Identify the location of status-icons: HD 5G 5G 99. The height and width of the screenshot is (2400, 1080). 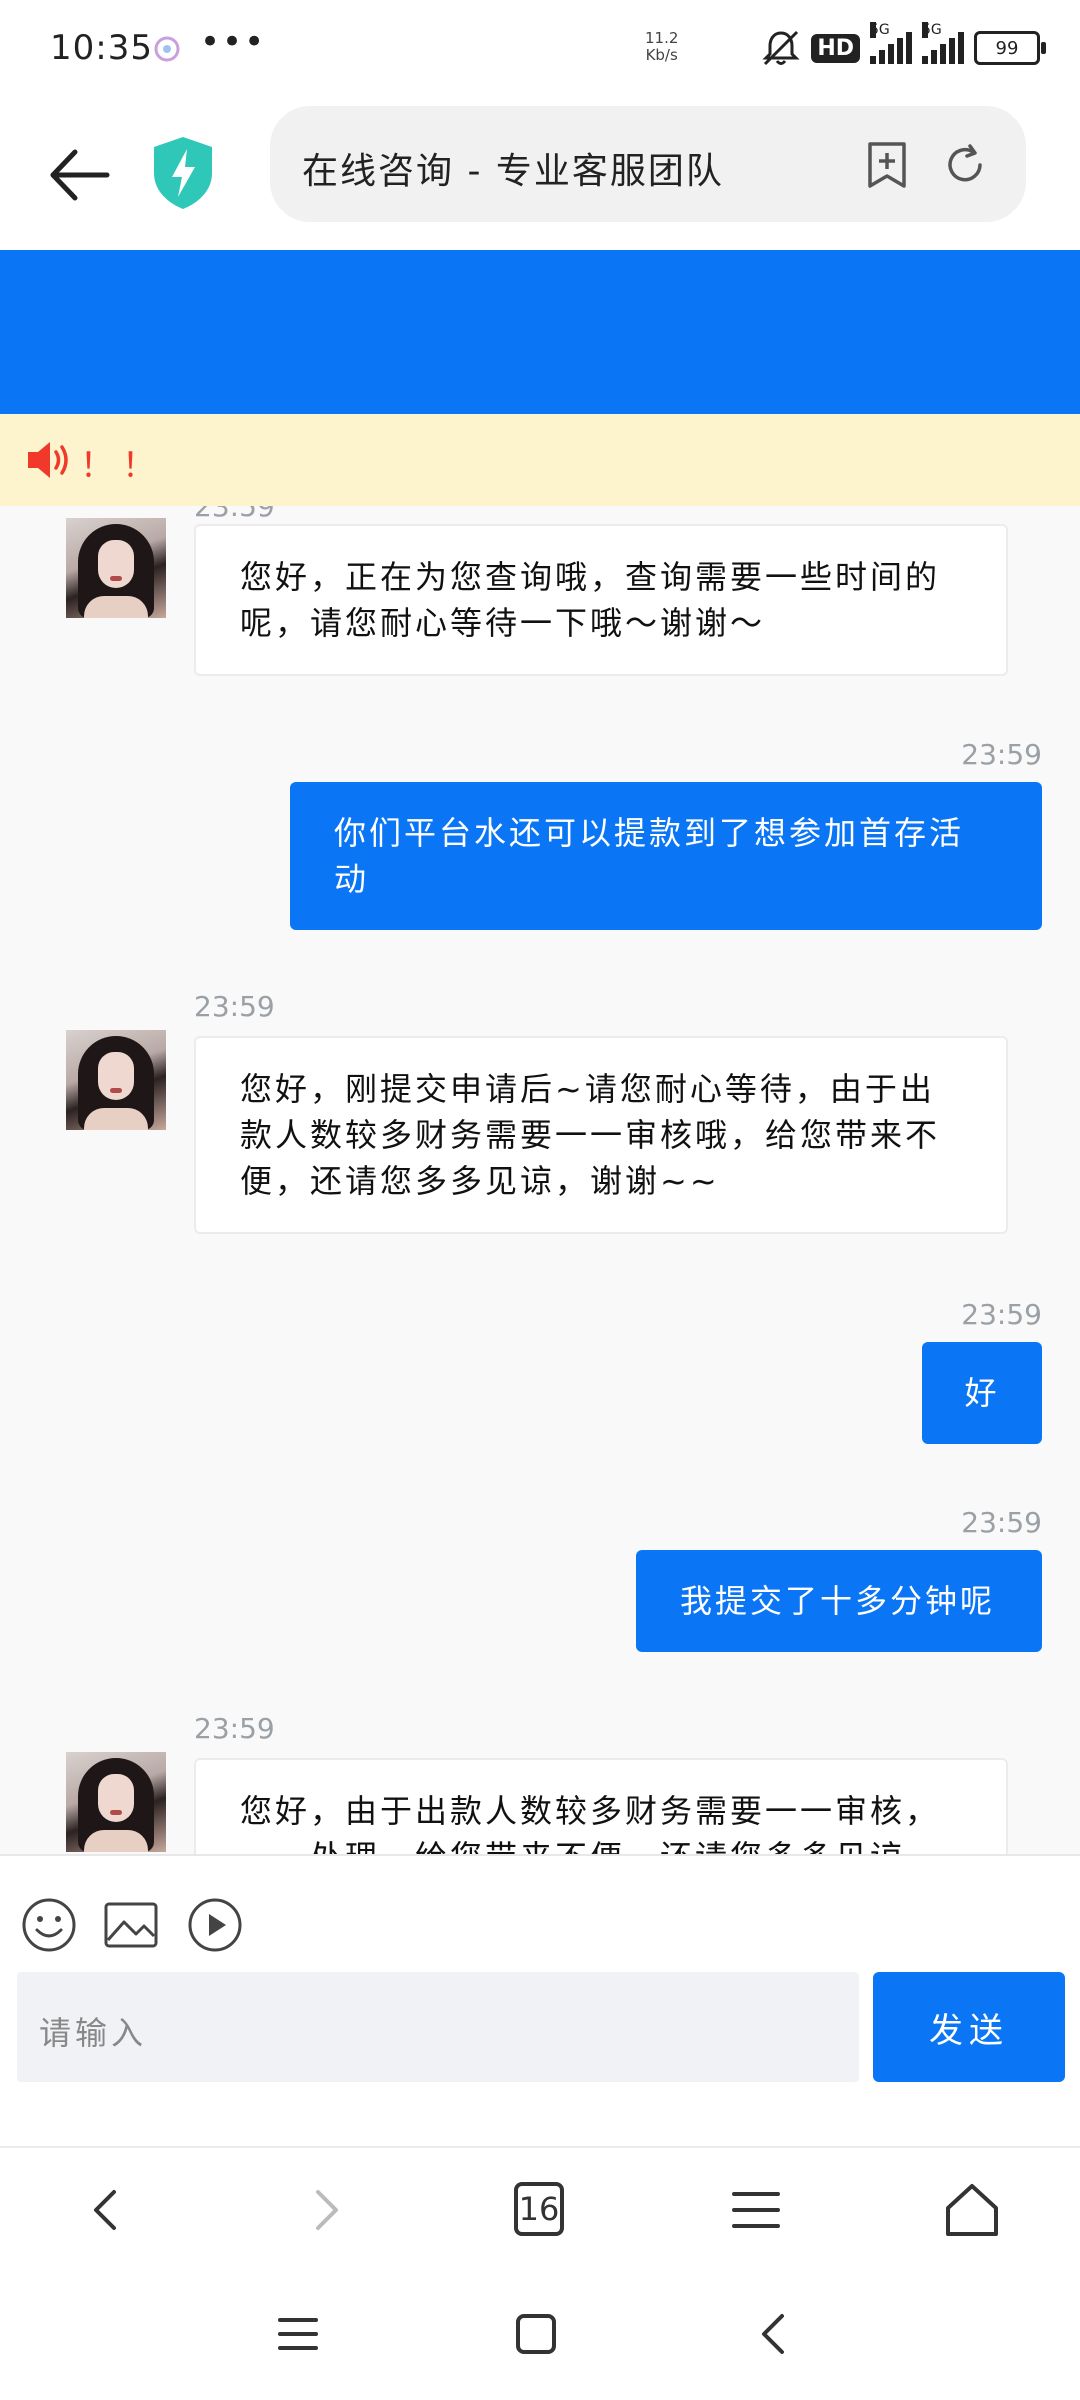
(903, 45).